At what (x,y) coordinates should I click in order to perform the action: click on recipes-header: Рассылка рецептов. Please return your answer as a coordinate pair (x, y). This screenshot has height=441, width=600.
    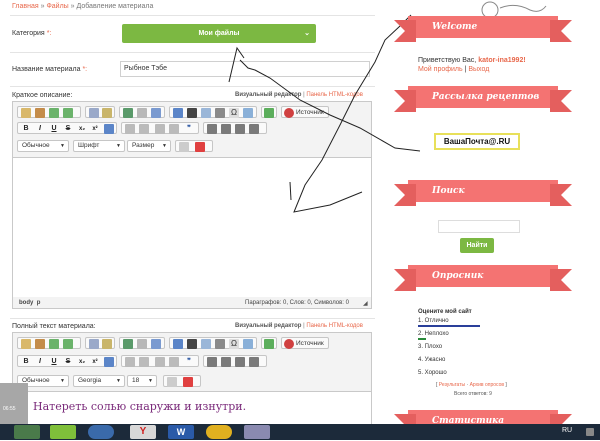
    Looking at the image, I should click on (483, 99).